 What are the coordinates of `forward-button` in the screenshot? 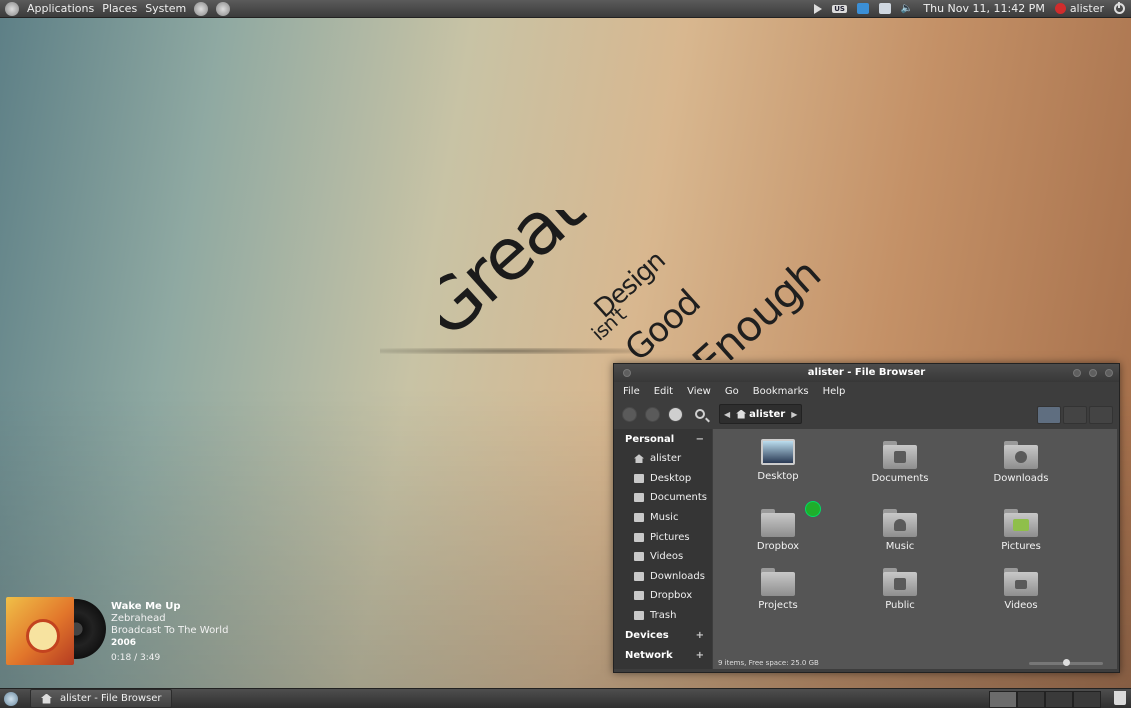 It's located at (652, 414).